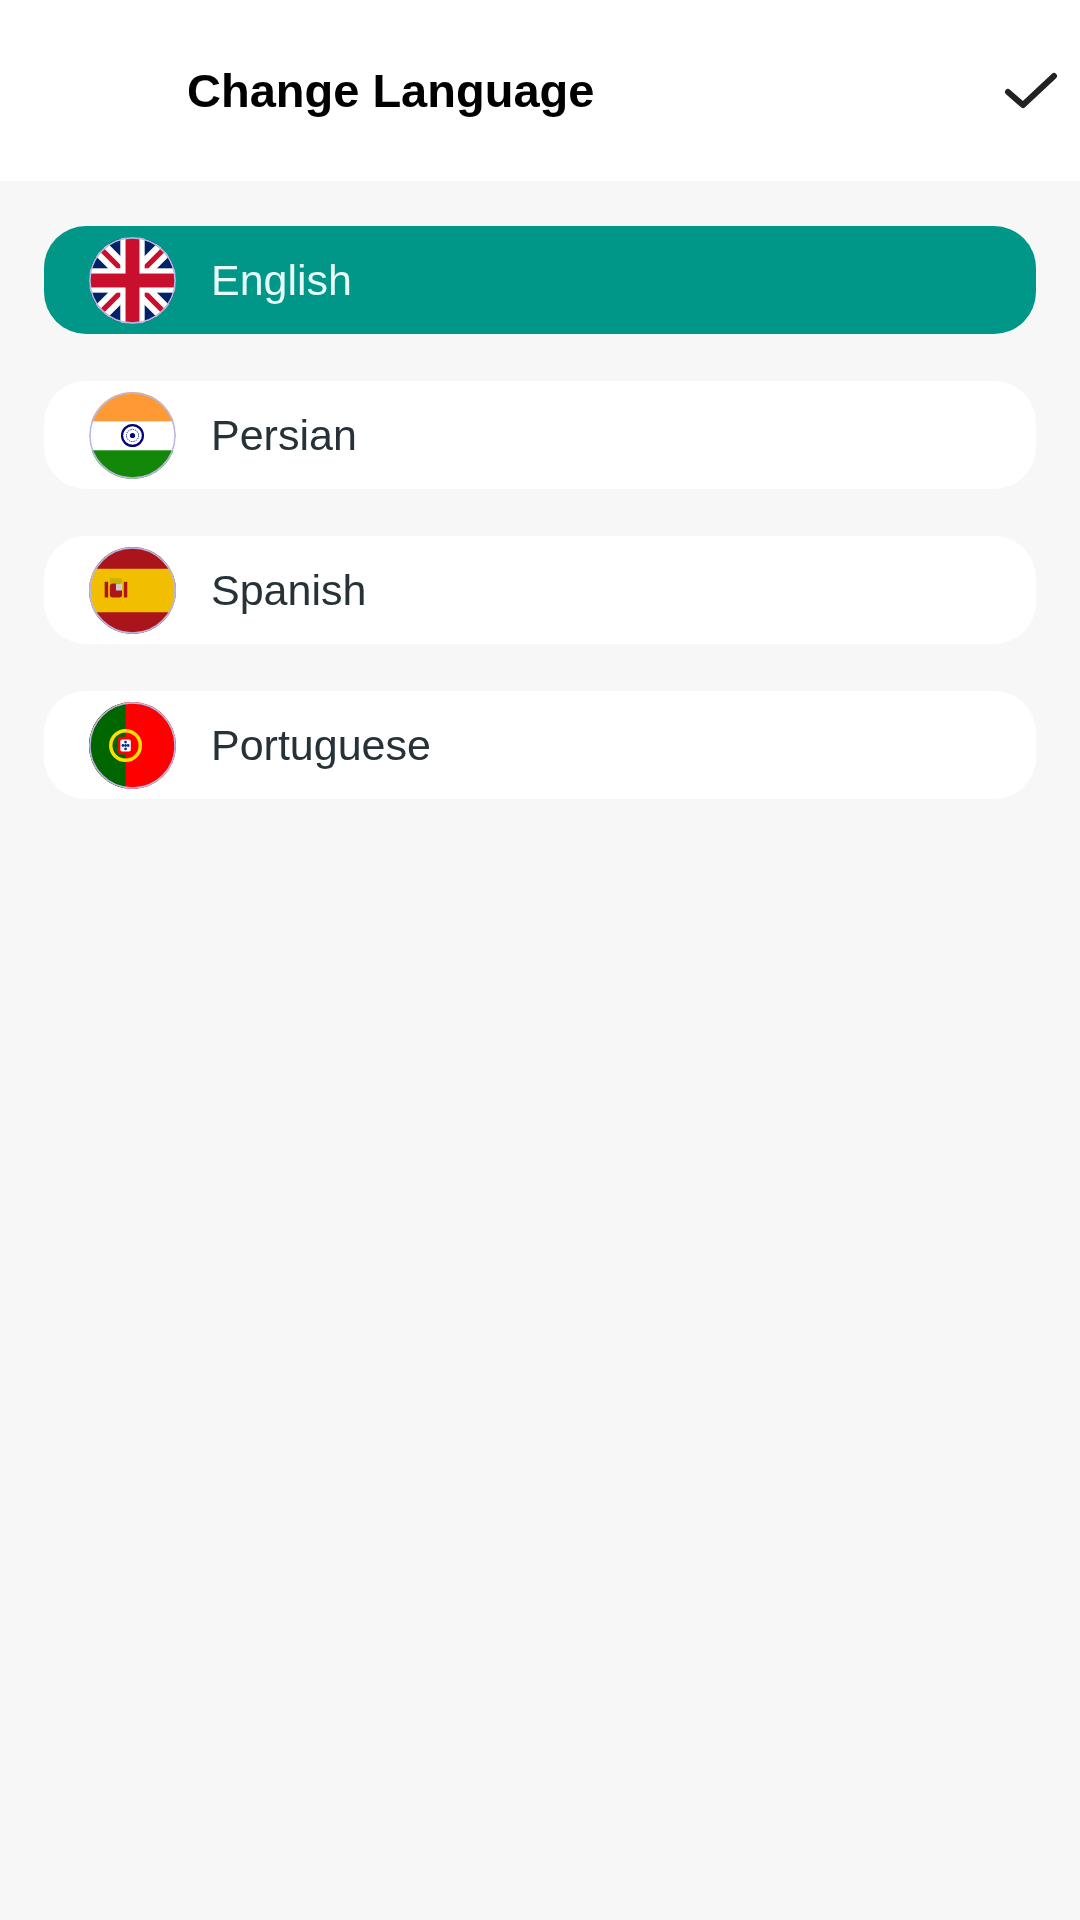  Describe the element at coordinates (540, 745) in the screenshot. I see `language-option: Portuguese` at that location.